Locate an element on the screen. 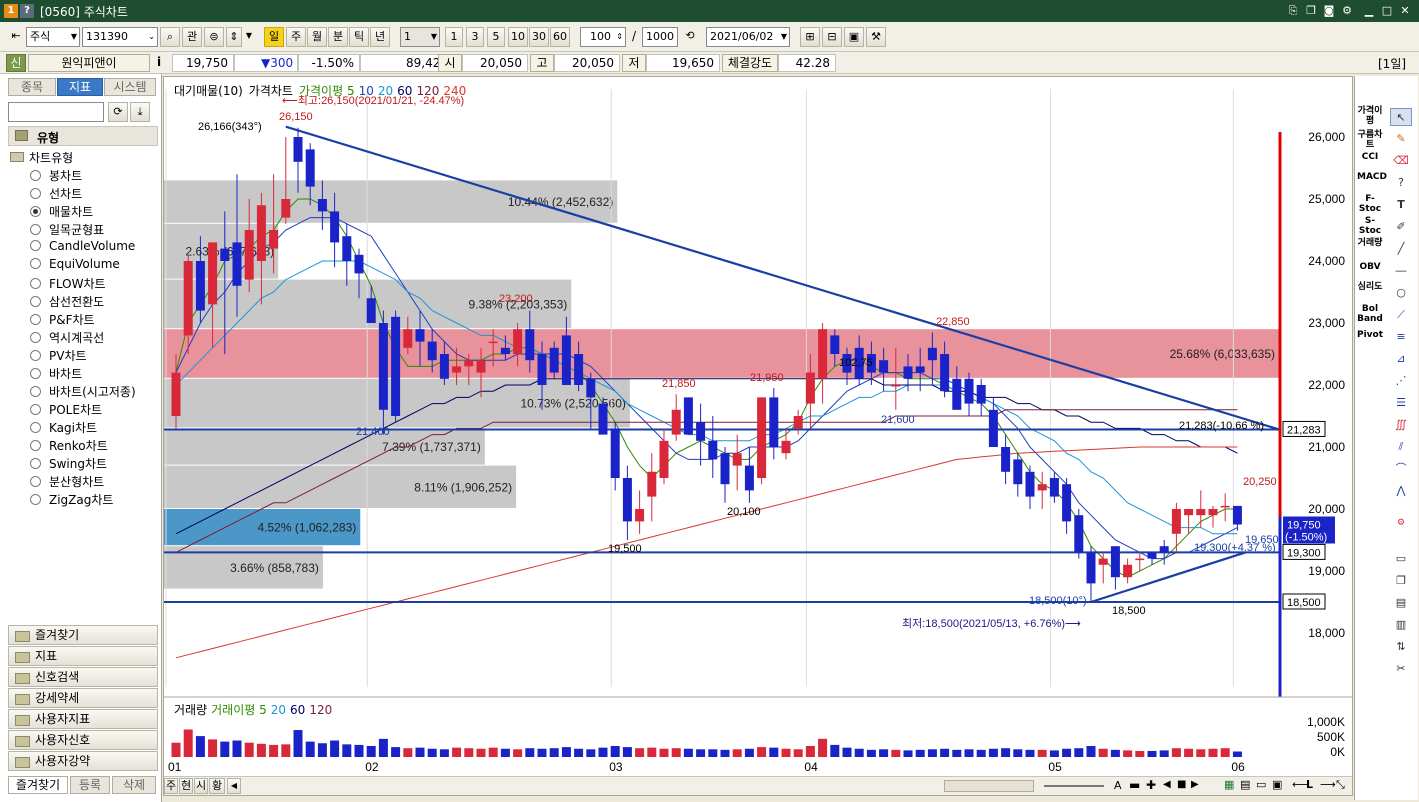 This screenshot has height=802, width=1419. chart-type-6: FLOW차트 is located at coordinates (68, 283).